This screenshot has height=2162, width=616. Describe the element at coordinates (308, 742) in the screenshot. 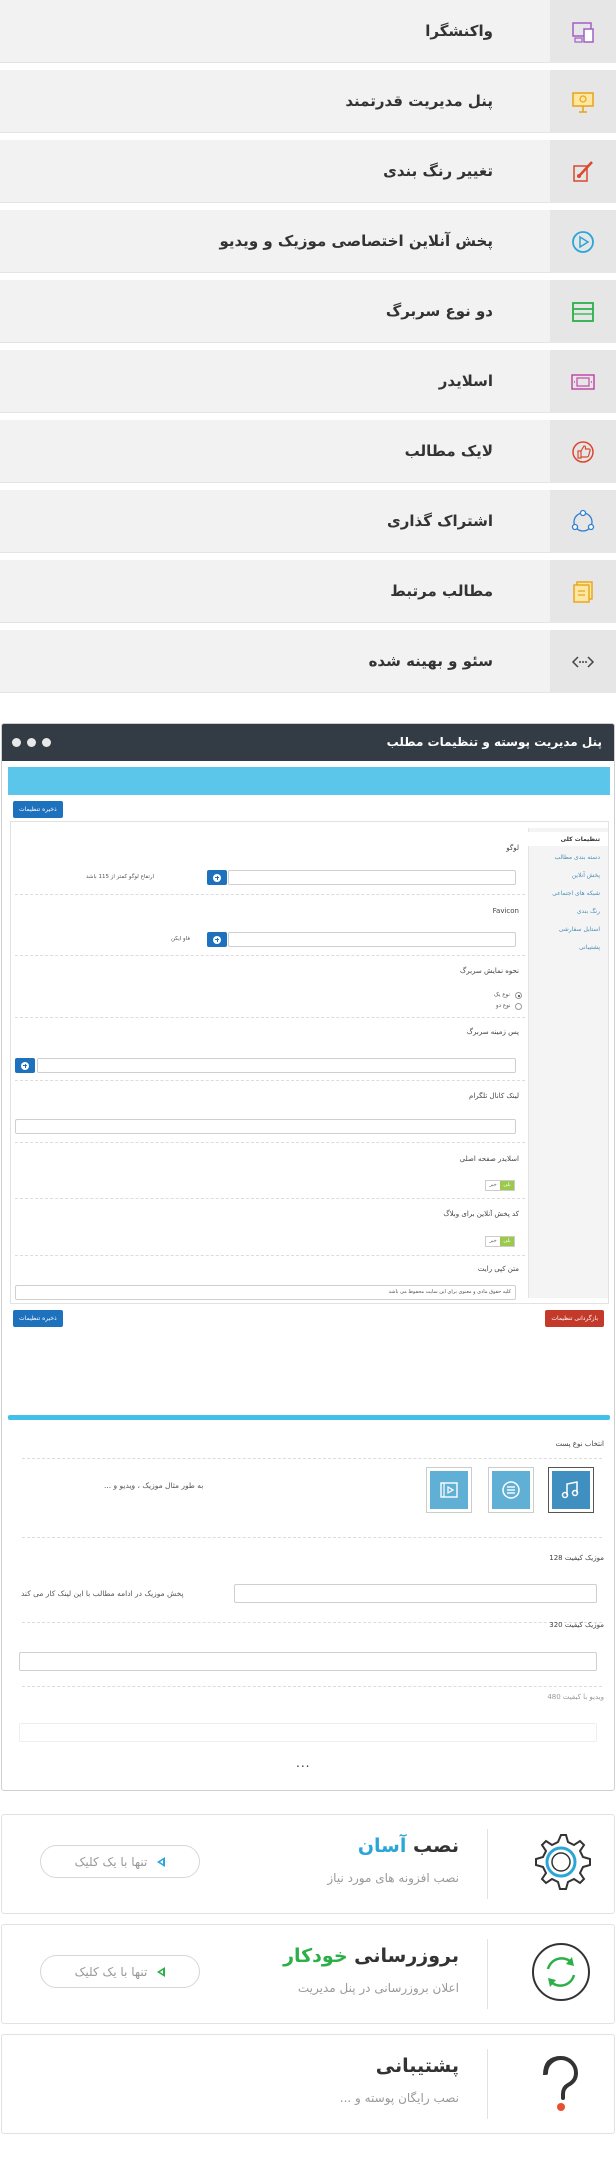

I see `panel-header: پنل مدیریت پوسته و تنظیمات مطلب` at that location.